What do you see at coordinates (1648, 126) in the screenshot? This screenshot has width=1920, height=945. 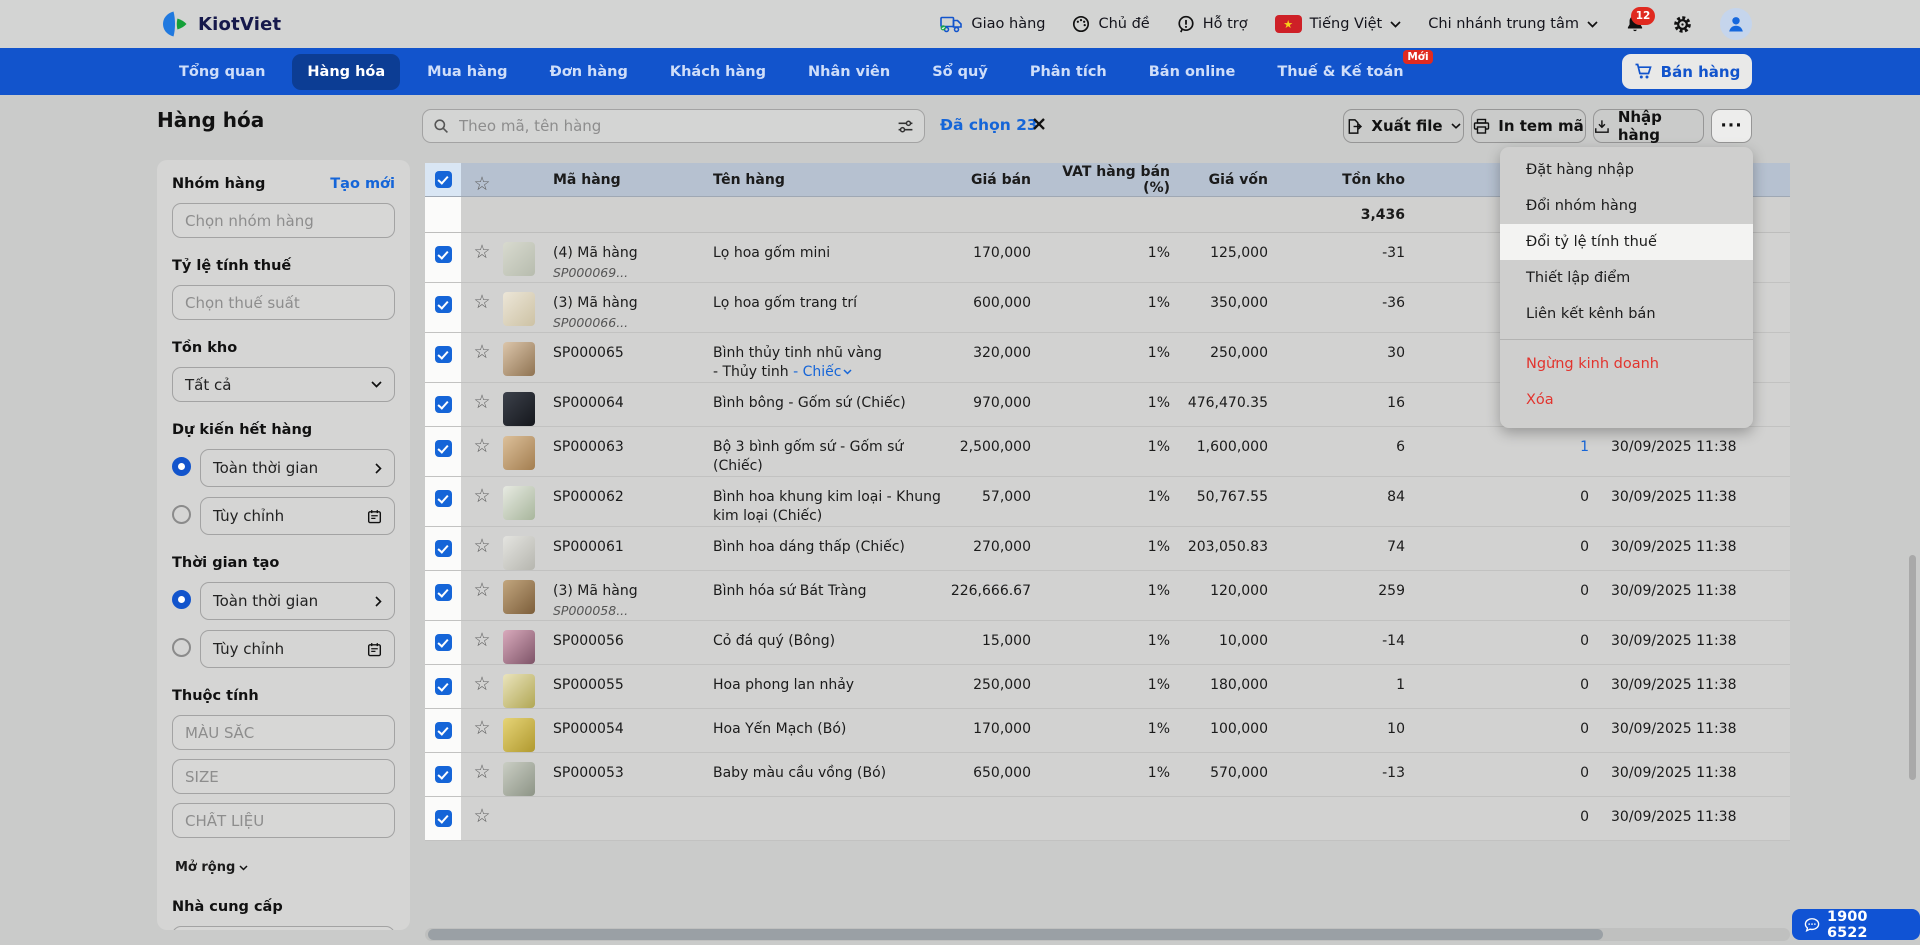 I see `import-goods-button: Nhập hàng` at bounding box center [1648, 126].